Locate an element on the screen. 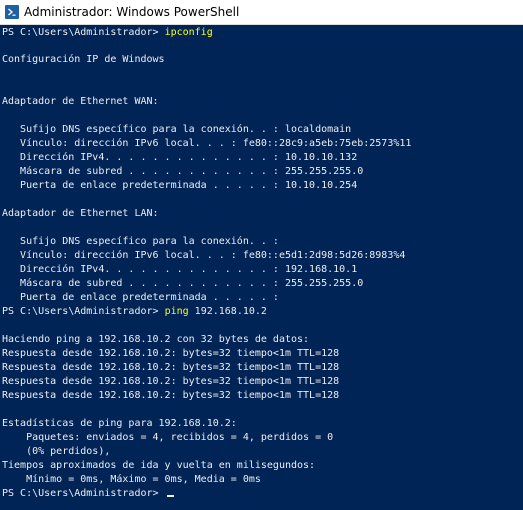 The width and height of the screenshot is (523, 510). text-cursor is located at coordinates (170, 496).